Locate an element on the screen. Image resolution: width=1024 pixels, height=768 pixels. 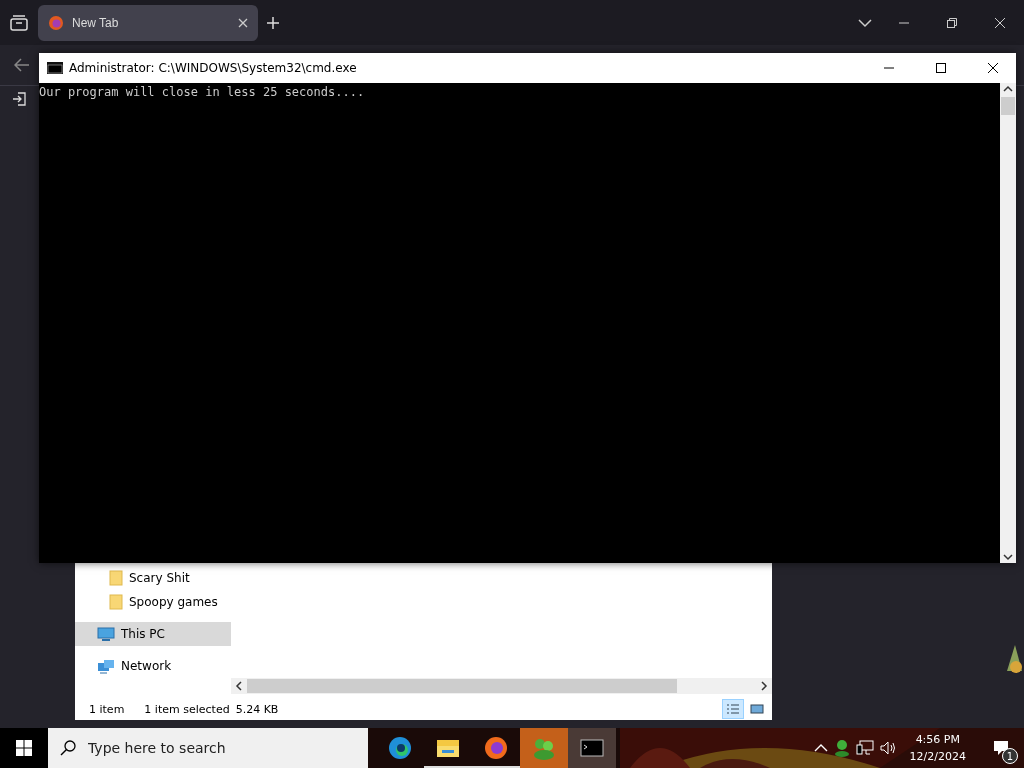
windows-start-icon is located at coordinates (24, 748).